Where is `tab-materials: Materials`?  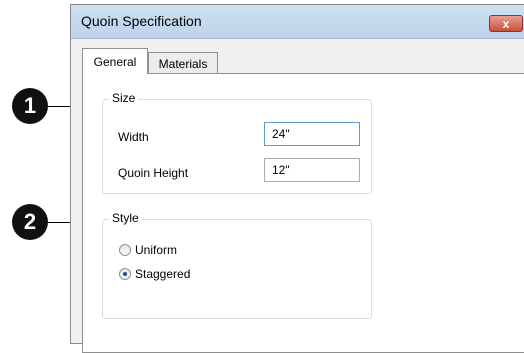 tab-materials: Materials is located at coordinates (183, 63).